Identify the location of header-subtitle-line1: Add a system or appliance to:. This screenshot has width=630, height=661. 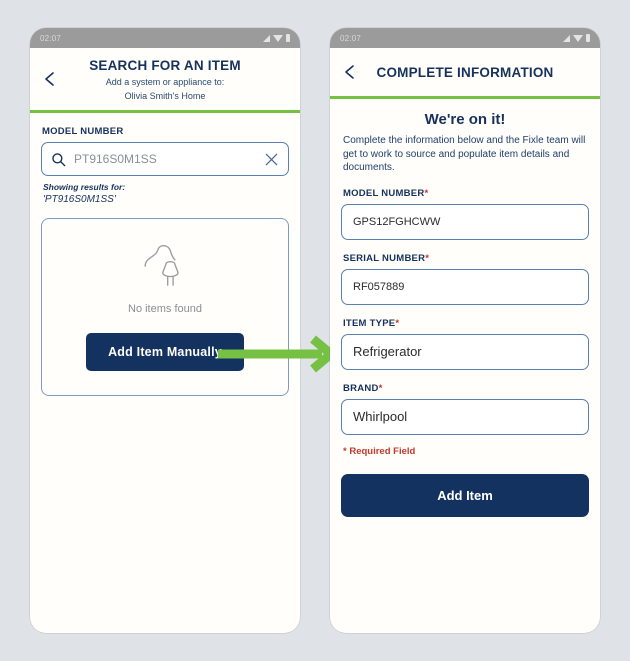
(165, 82).